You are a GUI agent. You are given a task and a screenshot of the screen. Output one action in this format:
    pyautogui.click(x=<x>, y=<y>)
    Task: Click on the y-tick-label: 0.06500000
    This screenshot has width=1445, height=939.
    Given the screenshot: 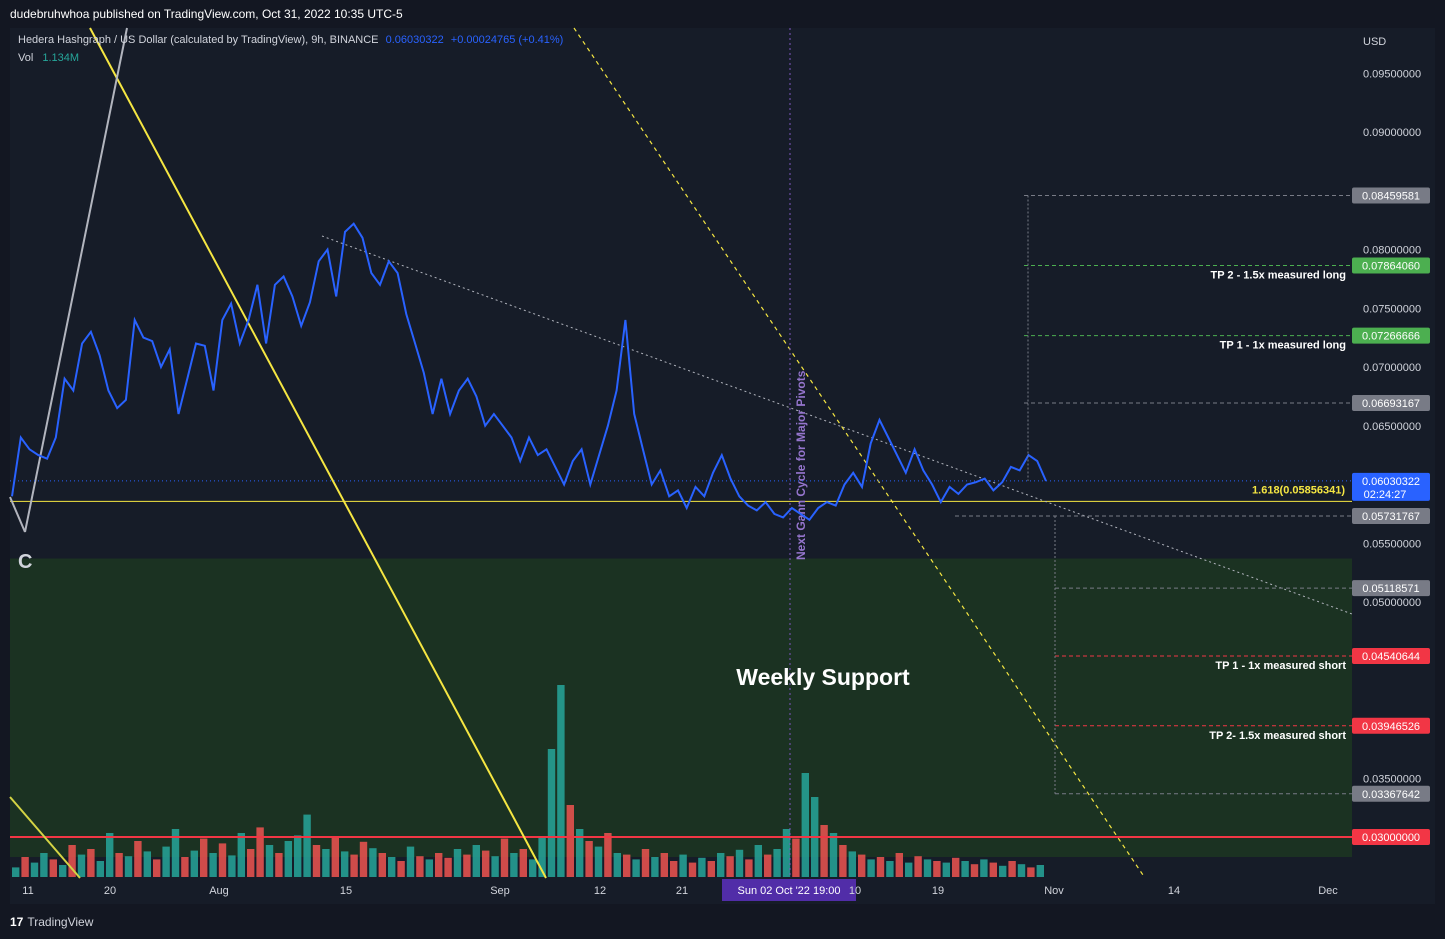 What is the action you would take?
    pyautogui.click(x=1392, y=427)
    